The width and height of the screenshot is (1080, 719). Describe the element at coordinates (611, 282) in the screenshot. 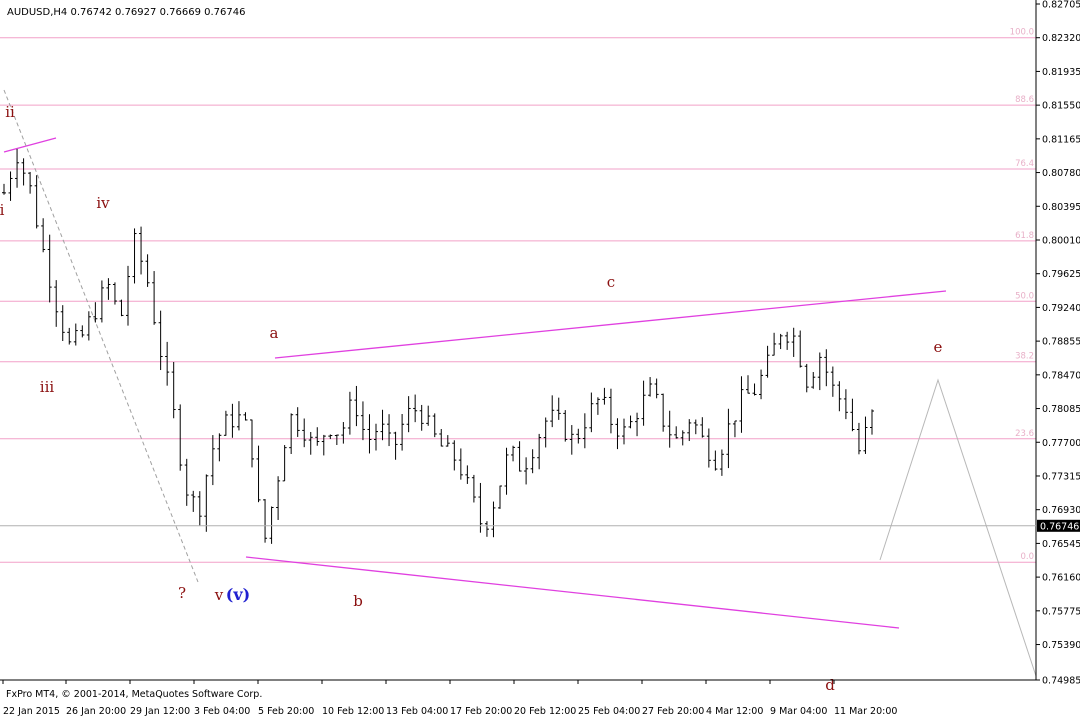

I see `wave-label: c` at that location.